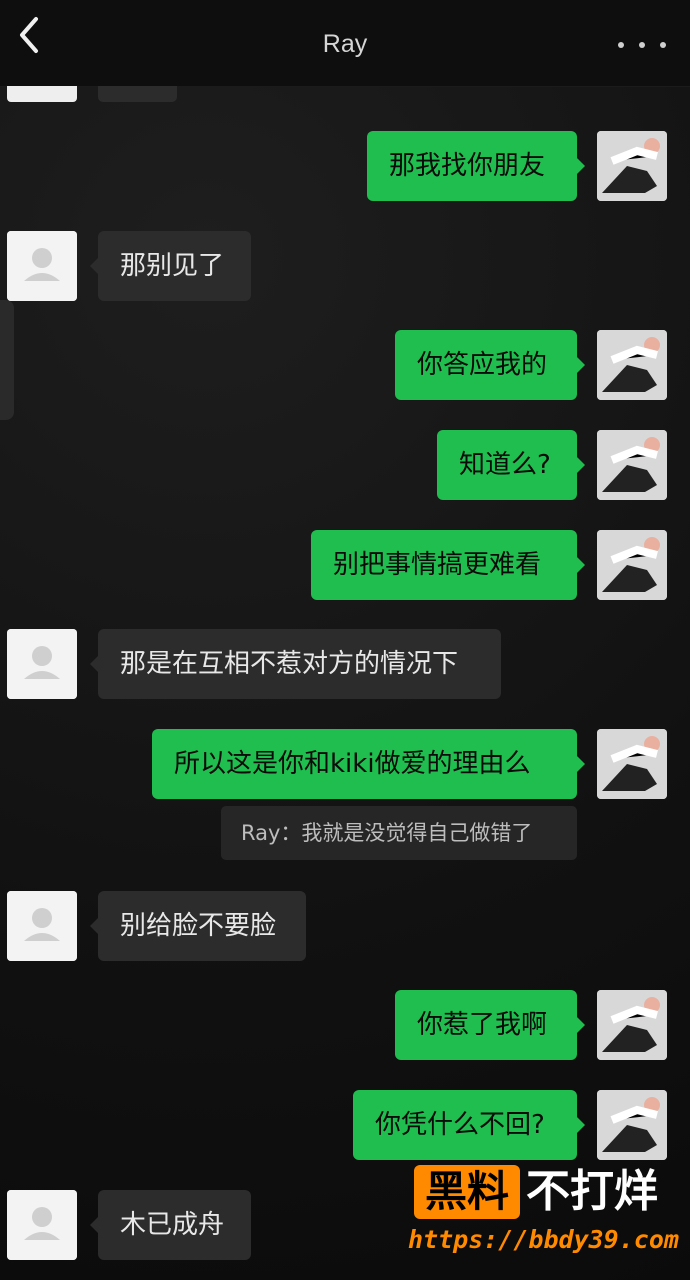  I want to click on more-options-button, so click(642, 45).